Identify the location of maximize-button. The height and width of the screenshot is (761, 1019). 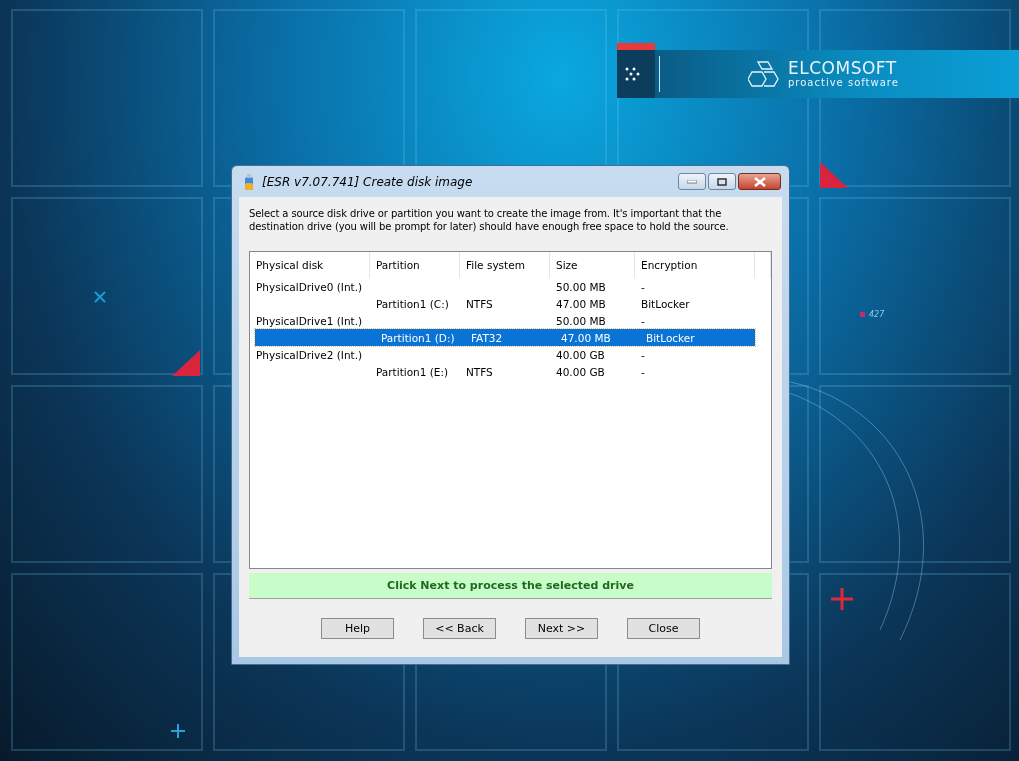
(722, 181).